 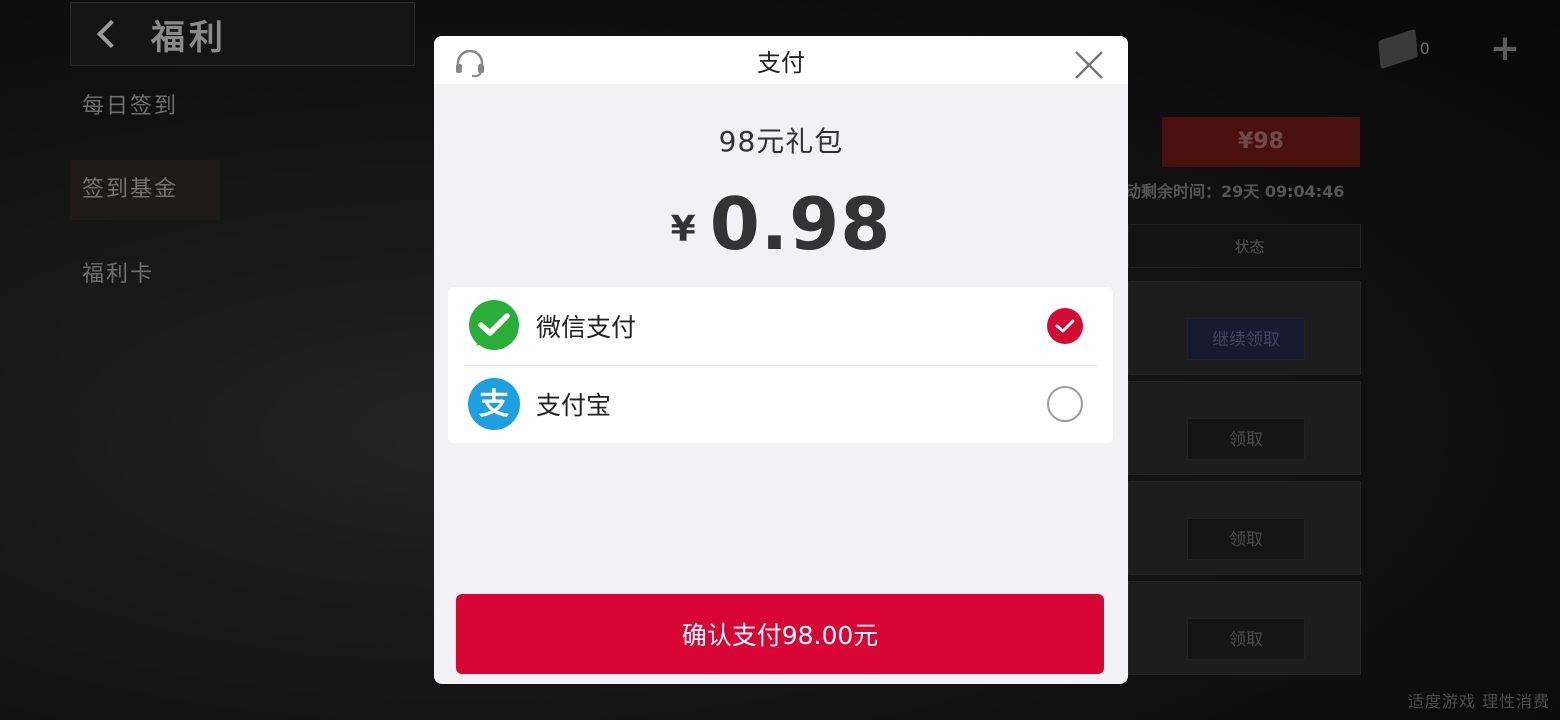 What do you see at coordinates (242, 34) in the screenshot?
I see `welfare-header: 福利` at bounding box center [242, 34].